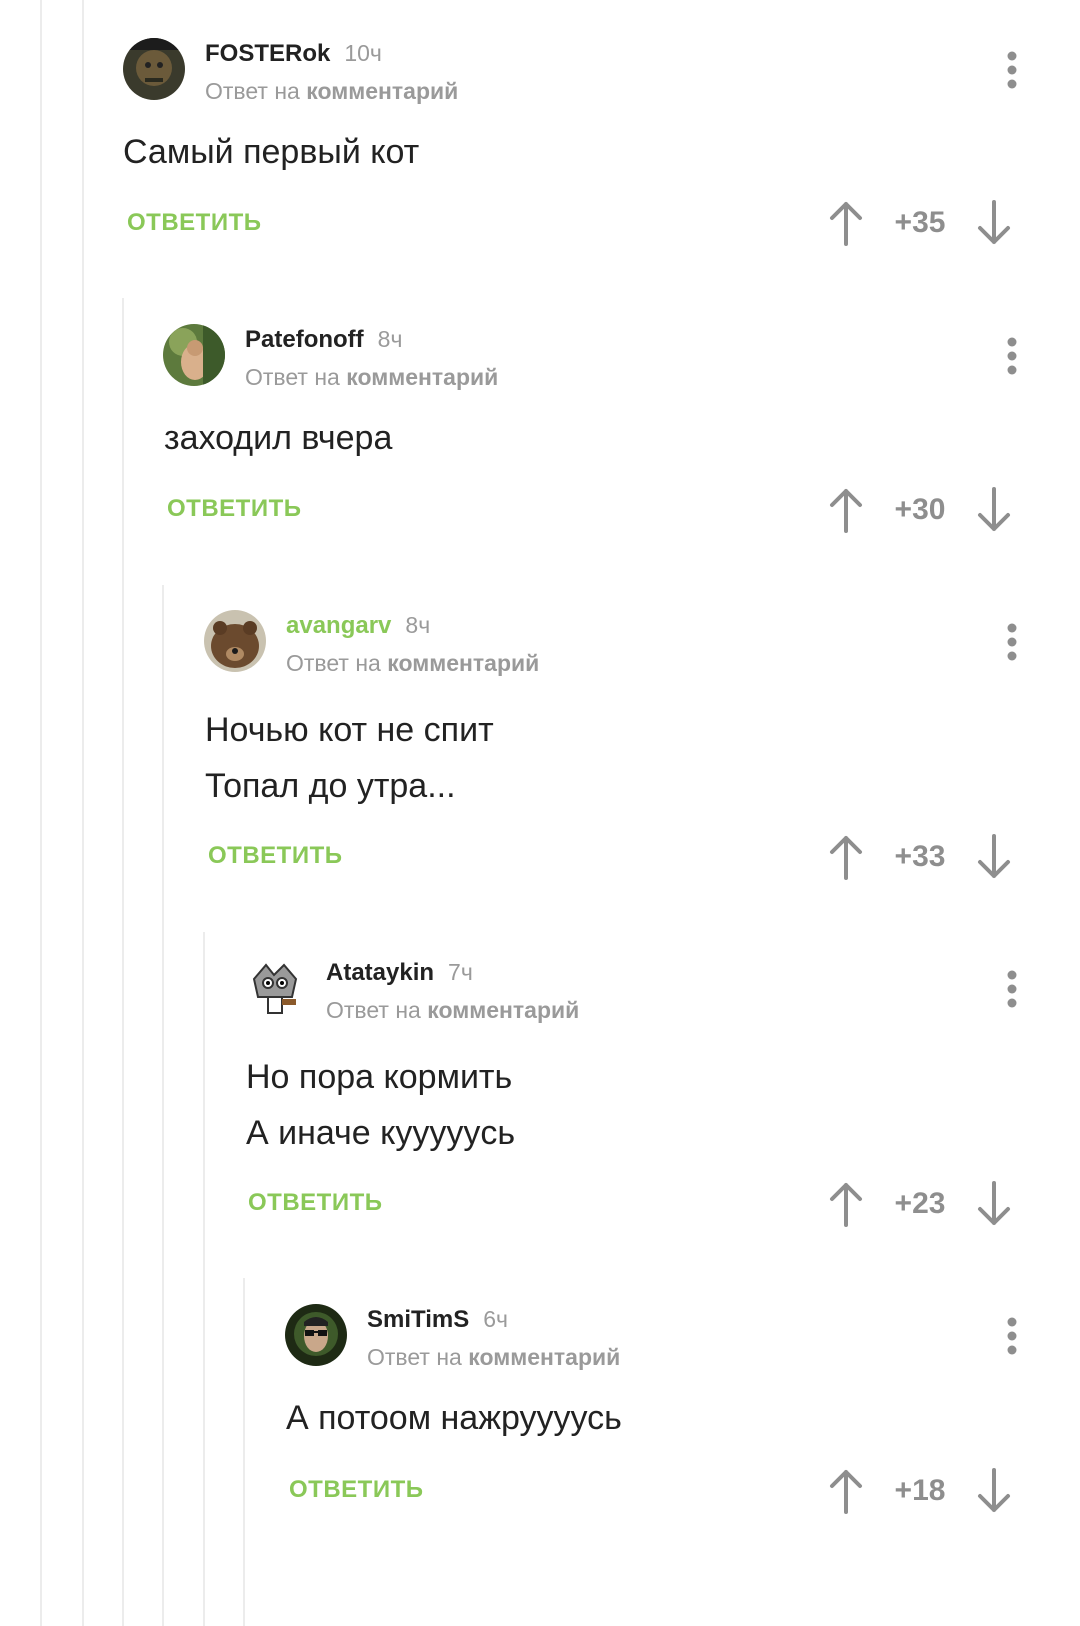 The width and height of the screenshot is (1080, 1626). I want to click on comment-body: заходил вчера, so click(278, 438).